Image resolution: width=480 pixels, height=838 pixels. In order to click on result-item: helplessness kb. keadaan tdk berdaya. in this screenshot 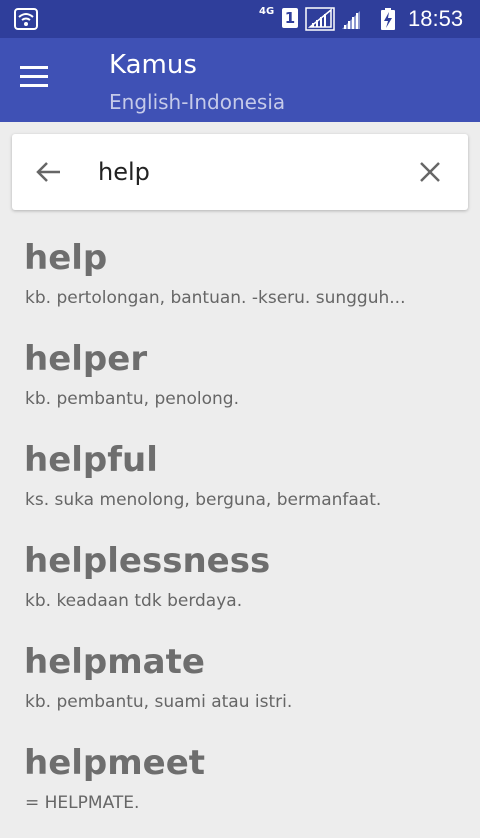, I will do `click(240, 585)`.